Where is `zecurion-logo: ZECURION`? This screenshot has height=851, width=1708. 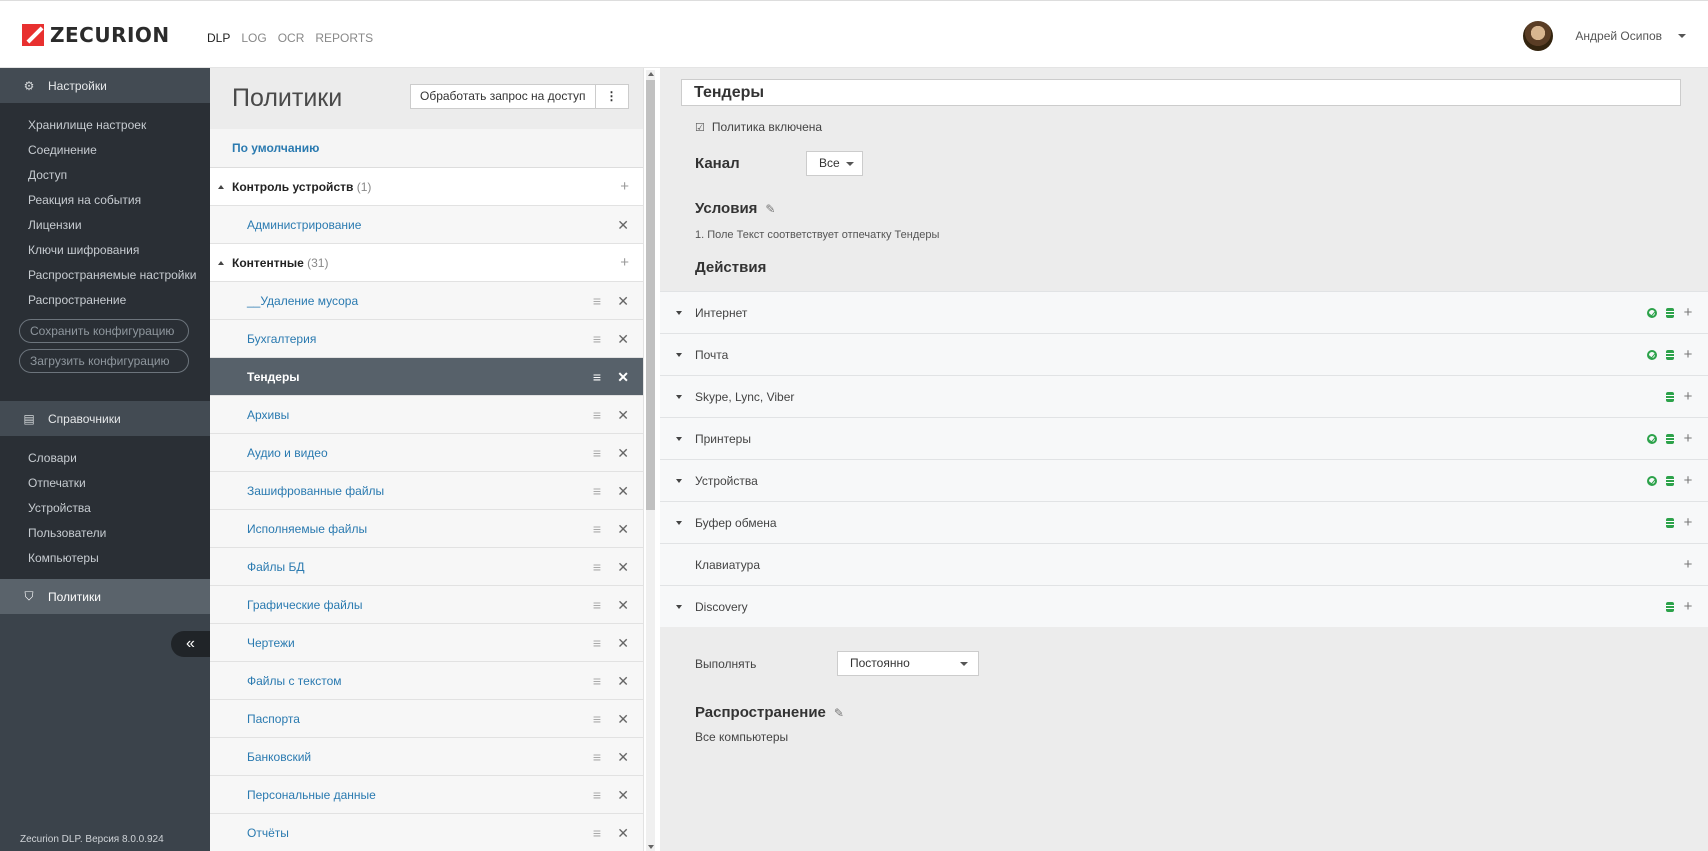 zecurion-logo: ZECURION is located at coordinates (96, 35).